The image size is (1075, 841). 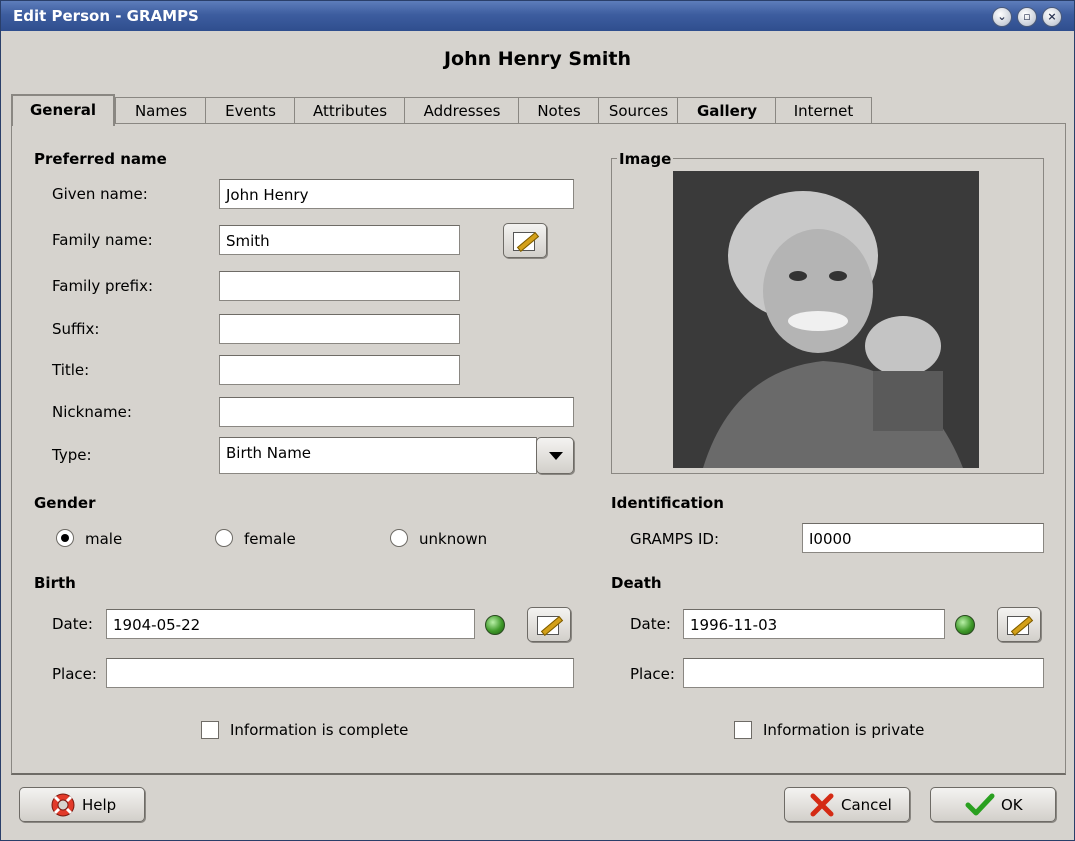 What do you see at coordinates (645, 159) in the screenshot?
I see `image-heading: Image` at bounding box center [645, 159].